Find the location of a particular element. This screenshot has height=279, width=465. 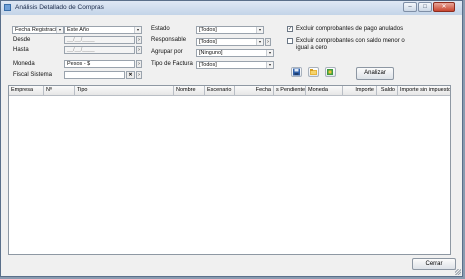

tipo-factura-label: Tipo de Factura is located at coordinates (172, 64).